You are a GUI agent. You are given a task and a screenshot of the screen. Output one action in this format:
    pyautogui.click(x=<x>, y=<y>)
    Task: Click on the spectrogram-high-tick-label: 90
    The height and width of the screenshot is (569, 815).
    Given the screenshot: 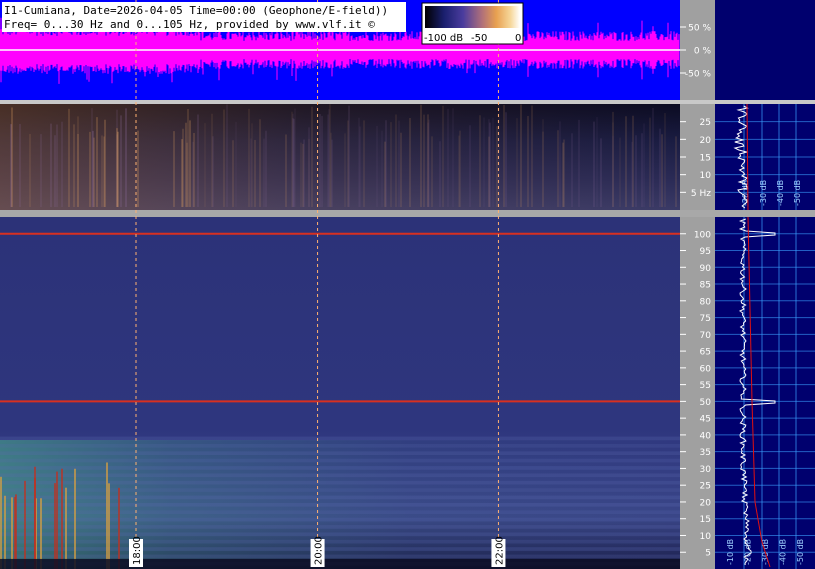 What is the action you would take?
    pyautogui.click(x=706, y=269)
    